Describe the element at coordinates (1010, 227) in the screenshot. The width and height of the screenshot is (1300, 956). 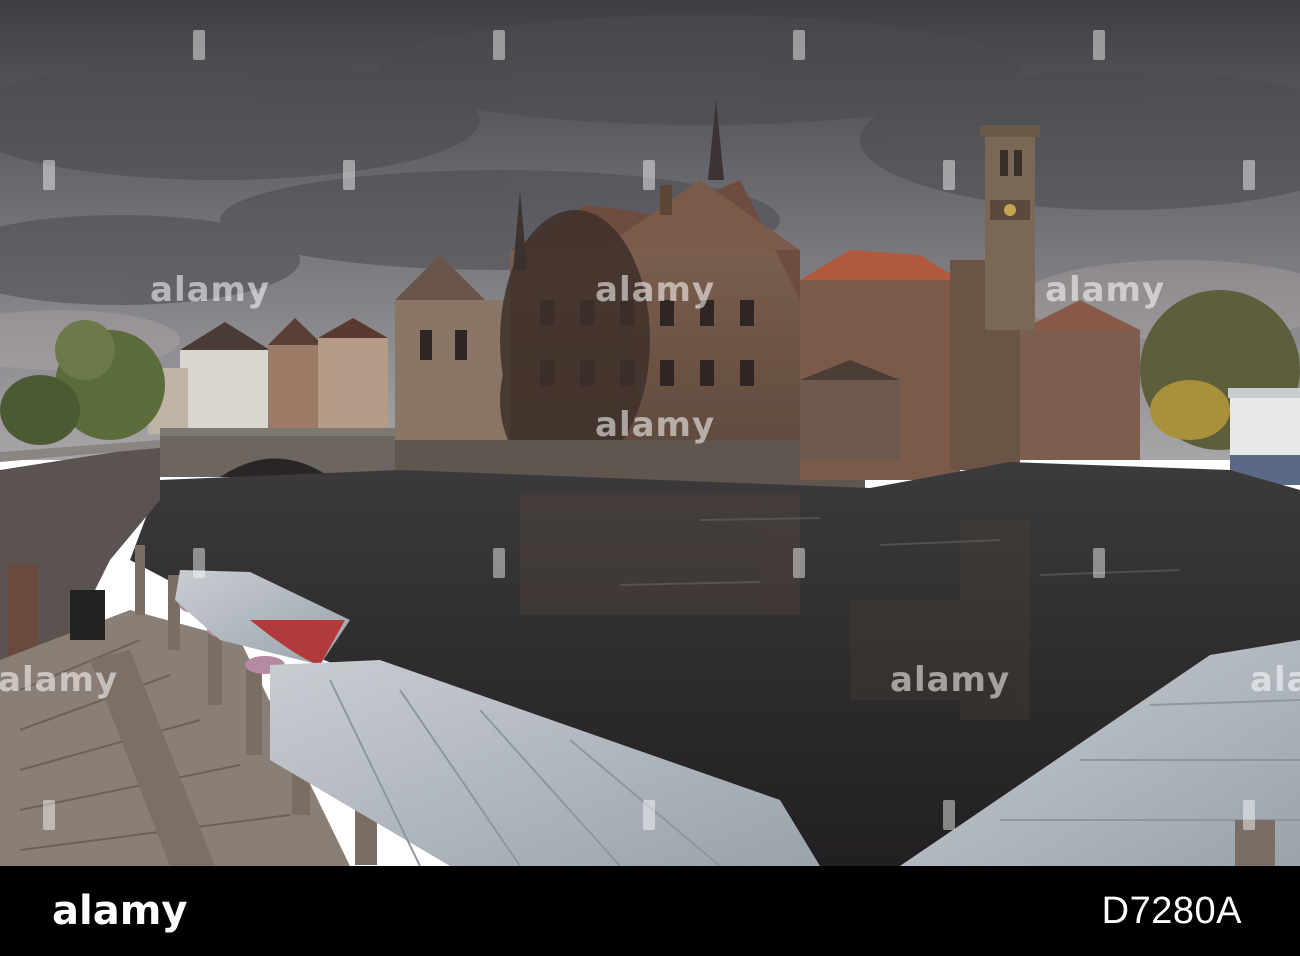
I see `belfry-tower` at that location.